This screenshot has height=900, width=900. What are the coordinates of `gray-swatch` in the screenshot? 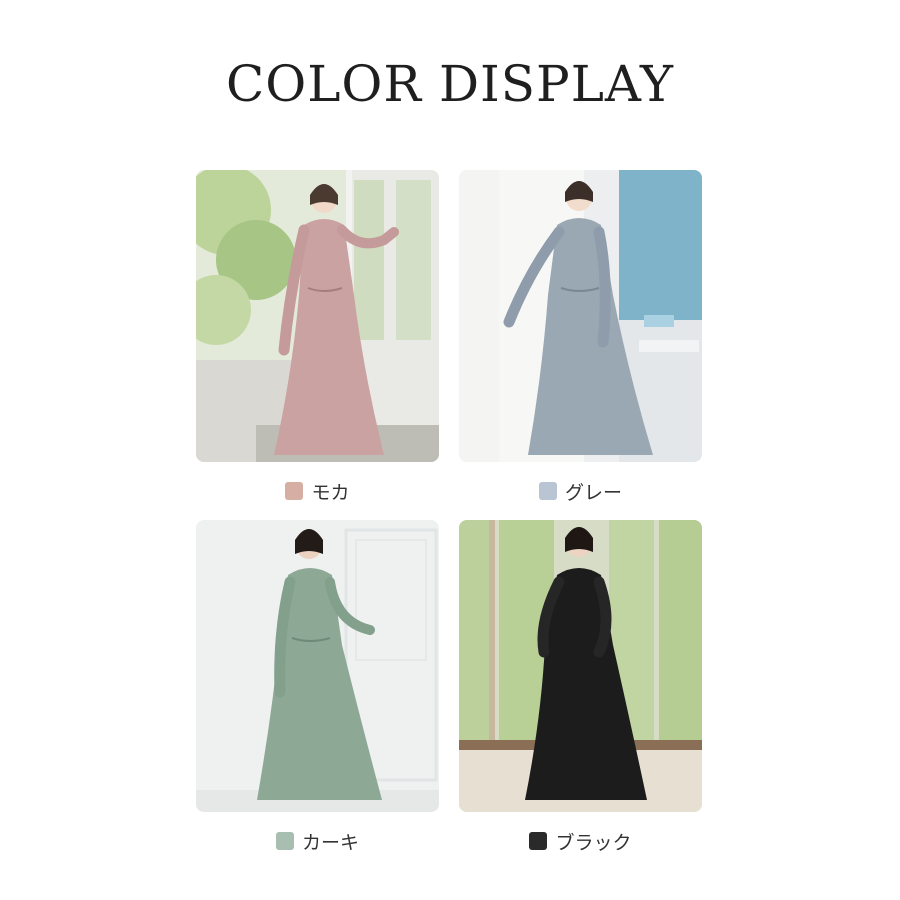 It's located at (547, 491).